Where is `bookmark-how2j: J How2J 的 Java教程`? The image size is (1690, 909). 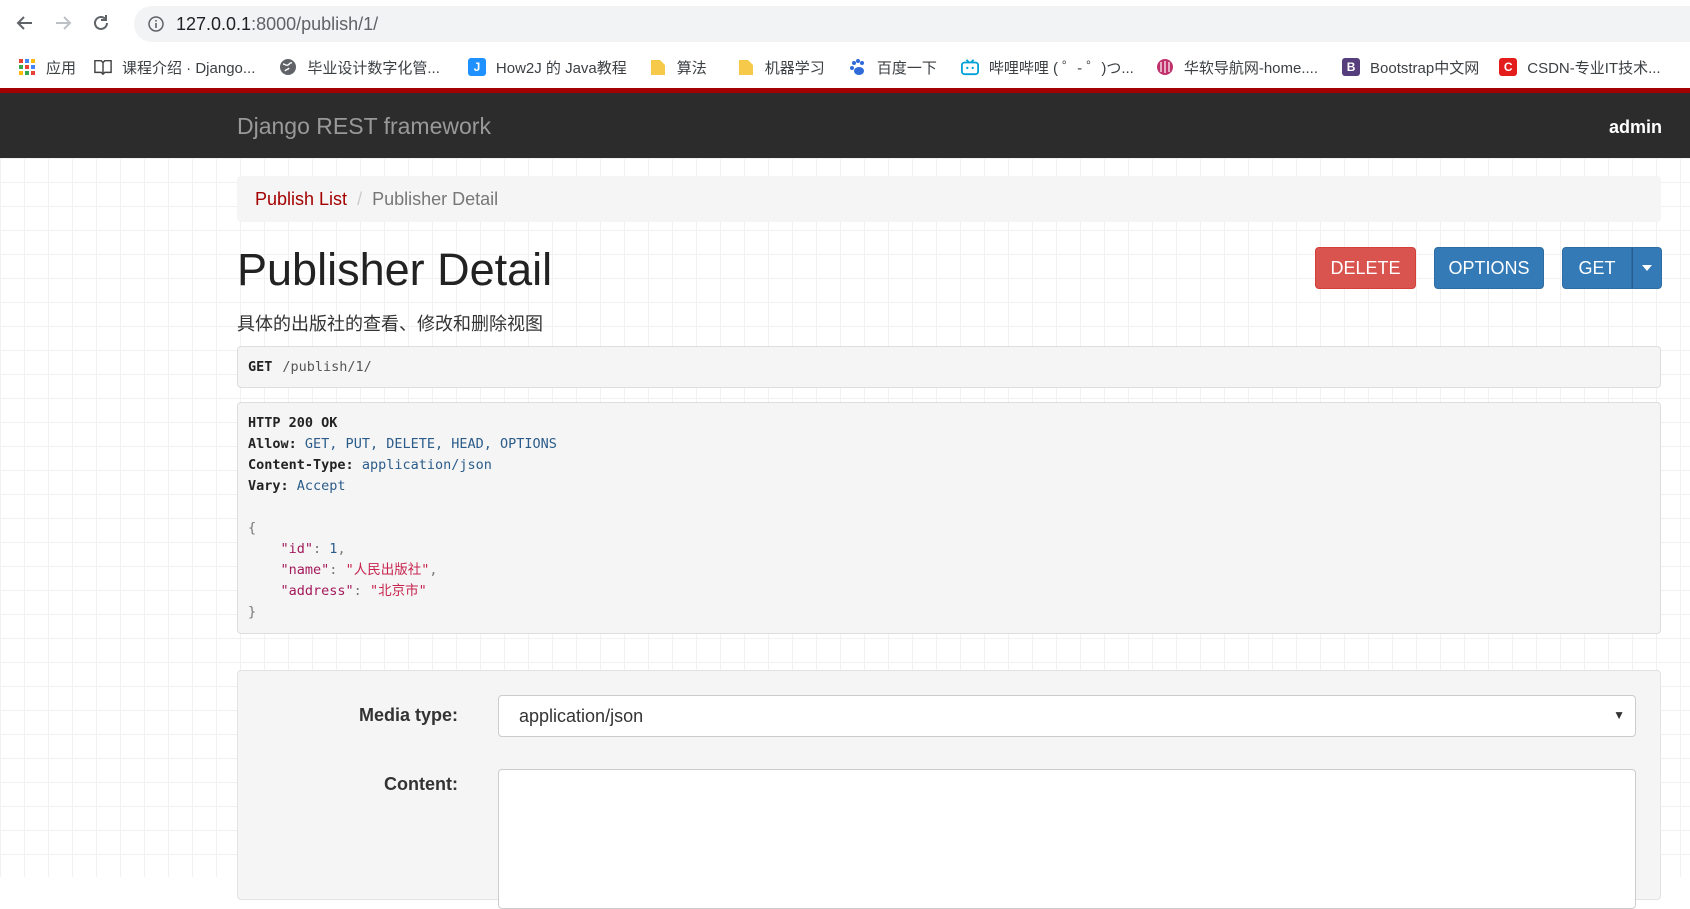
bookmark-how2j: J How2J 的 Java教程 is located at coordinates (547, 67).